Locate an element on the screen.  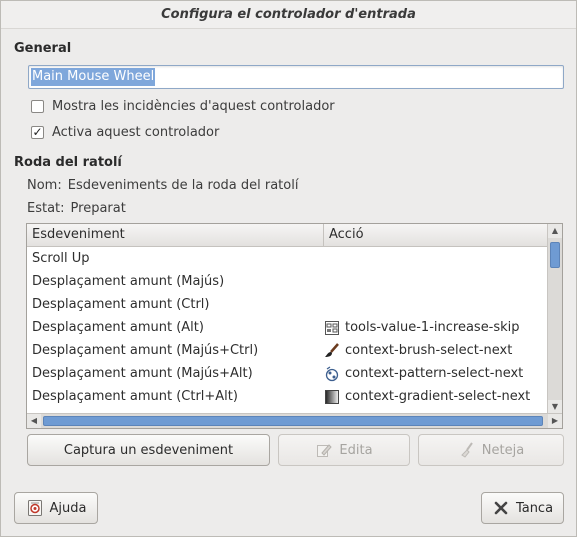
scroll-up-arrow-icon: ▲ is located at coordinates (555, 231).